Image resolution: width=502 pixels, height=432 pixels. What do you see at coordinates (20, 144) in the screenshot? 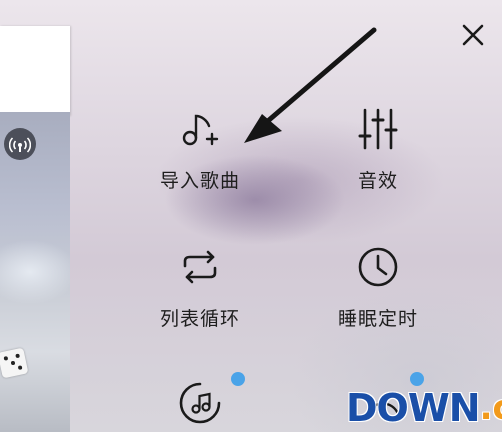
I see `hotspot-icon` at bounding box center [20, 144].